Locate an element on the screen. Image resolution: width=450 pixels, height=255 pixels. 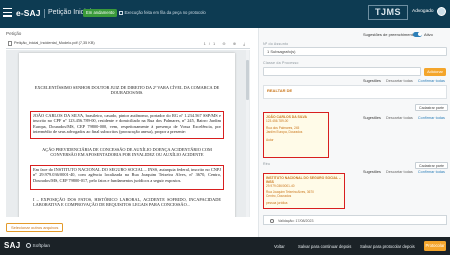
select-files-button: Selecionar outros arquivos is located at coordinates (35, 227).